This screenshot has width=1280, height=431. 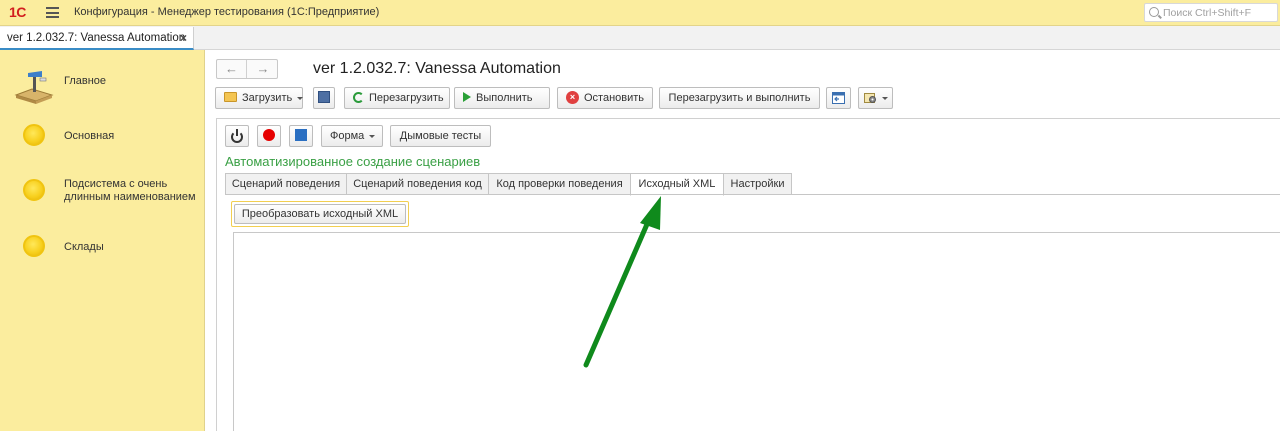 I want to click on run-button: Выполнить, so click(x=502, y=98).